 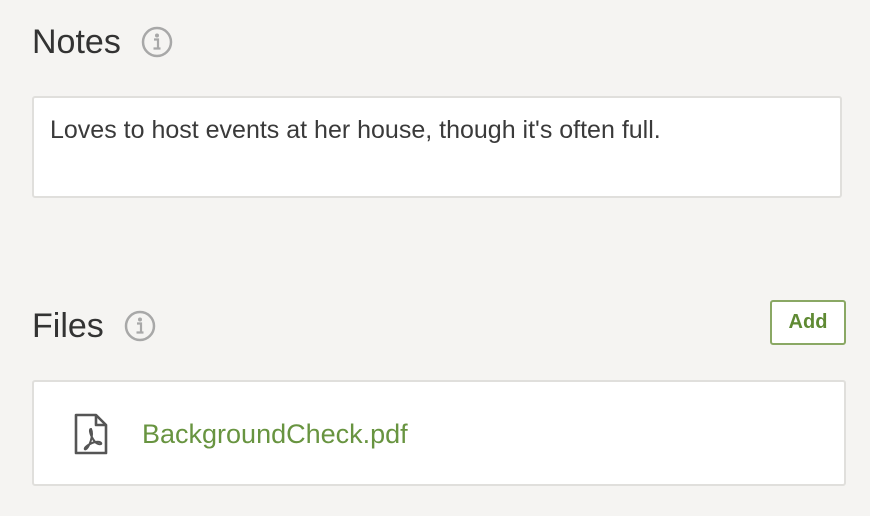 I want to click on notes-header: Notes, so click(x=102, y=42).